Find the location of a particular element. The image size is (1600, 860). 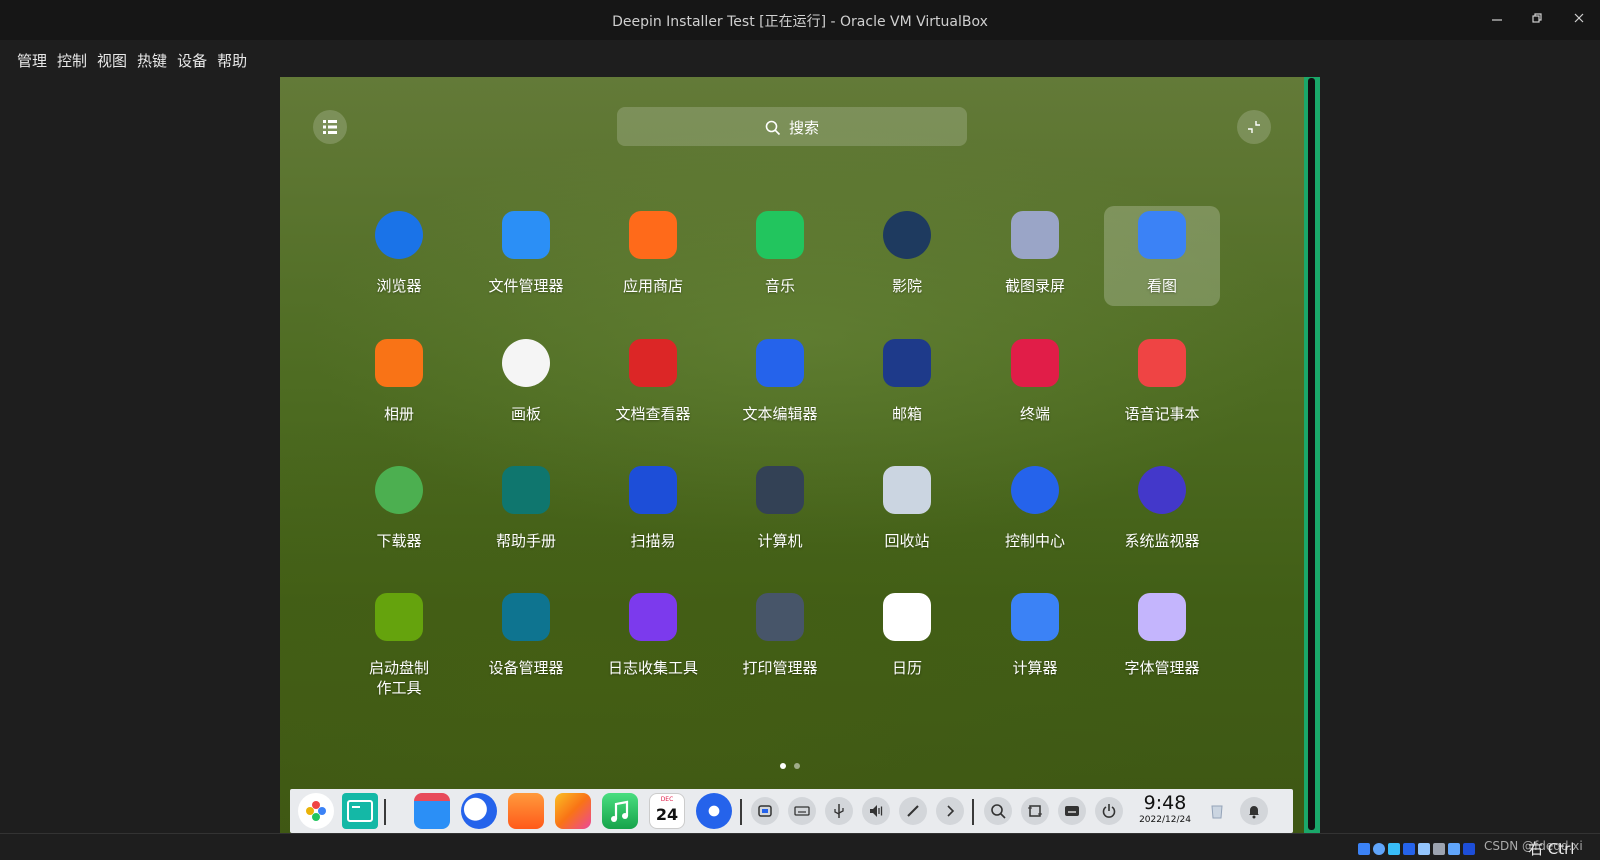

dock-multitask-view-icon is located at coordinates (360, 811).